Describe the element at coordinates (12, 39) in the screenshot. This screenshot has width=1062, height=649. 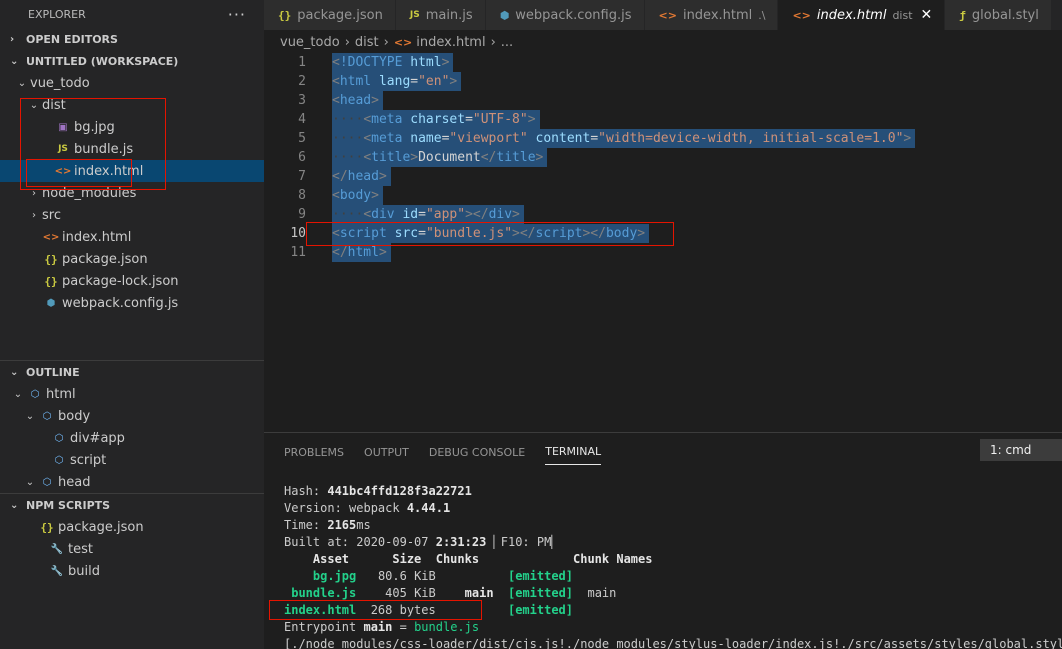
I see `chevron-right-icon: ›` at that location.